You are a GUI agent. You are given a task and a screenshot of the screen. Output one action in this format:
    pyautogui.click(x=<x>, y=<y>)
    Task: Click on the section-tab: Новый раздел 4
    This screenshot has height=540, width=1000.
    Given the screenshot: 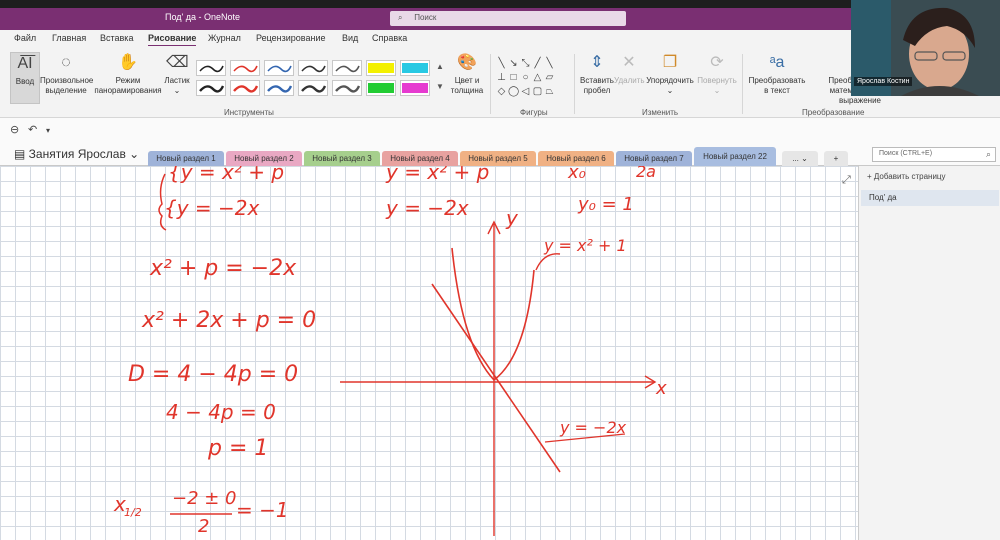 What is the action you would take?
    pyautogui.click(x=420, y=158)
    